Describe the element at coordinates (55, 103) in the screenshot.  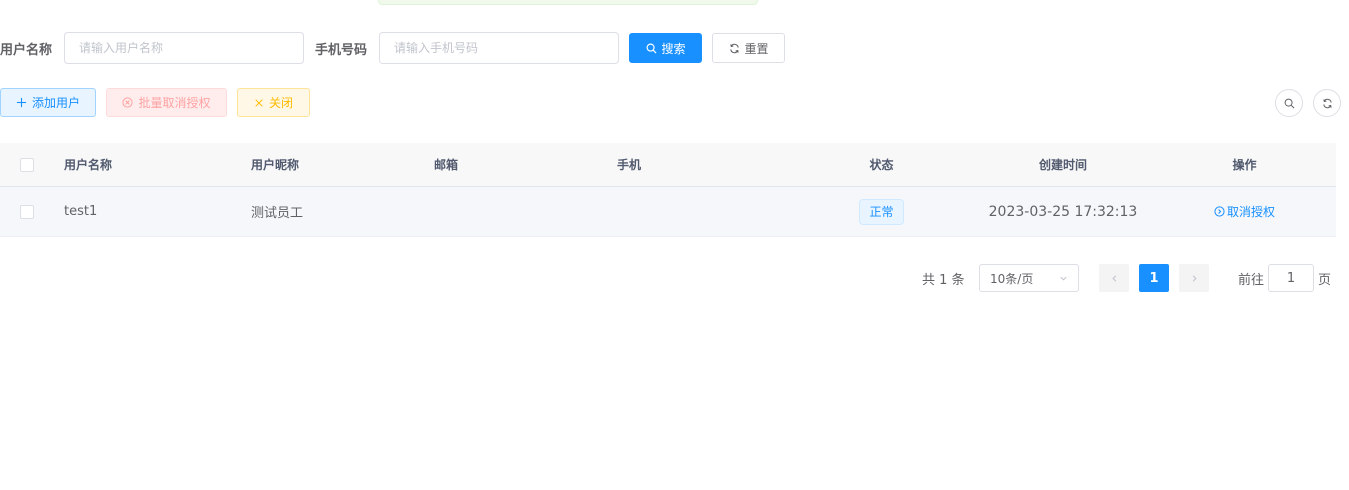
I see `add-user-button-label: 添加用户` at that location.